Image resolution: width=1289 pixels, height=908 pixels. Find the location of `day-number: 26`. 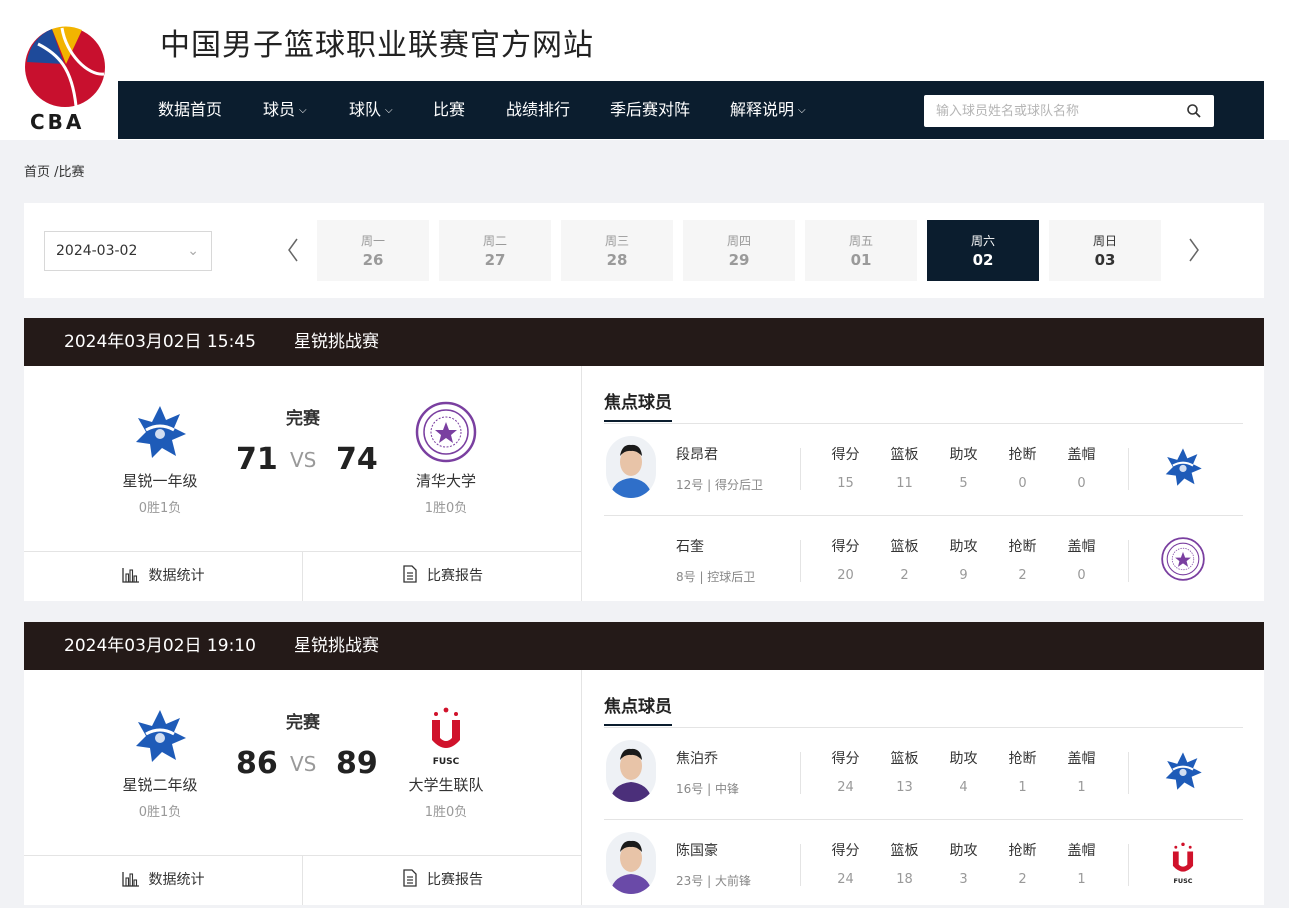

day-number: 26 is located at coordinates (373, 260).